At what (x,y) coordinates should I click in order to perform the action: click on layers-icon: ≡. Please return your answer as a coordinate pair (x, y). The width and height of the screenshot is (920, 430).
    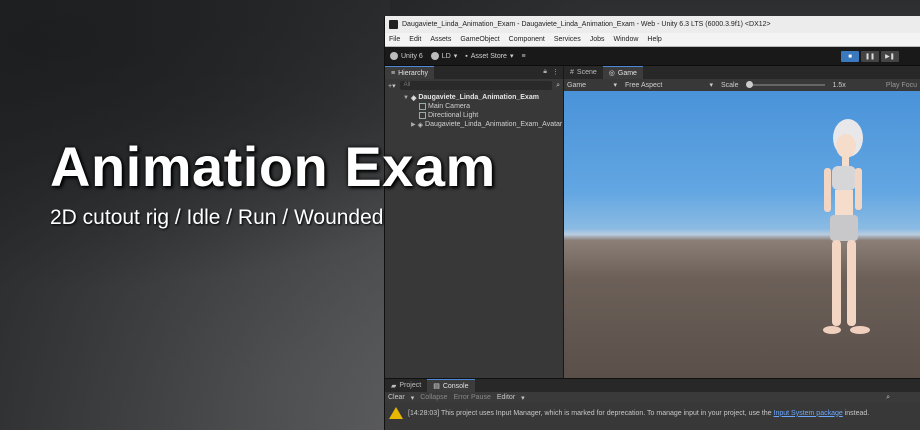
    Looking at the image, I should click on (523, 56).